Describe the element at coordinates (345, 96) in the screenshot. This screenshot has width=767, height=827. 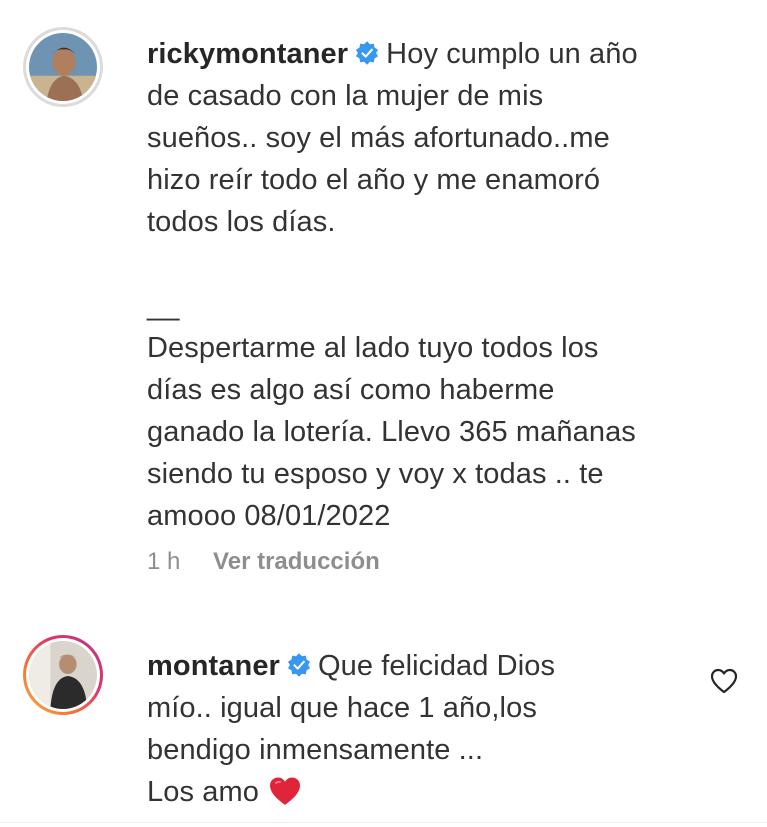
I see `comment-text-line: de casado con la mujer de mis` at that location.